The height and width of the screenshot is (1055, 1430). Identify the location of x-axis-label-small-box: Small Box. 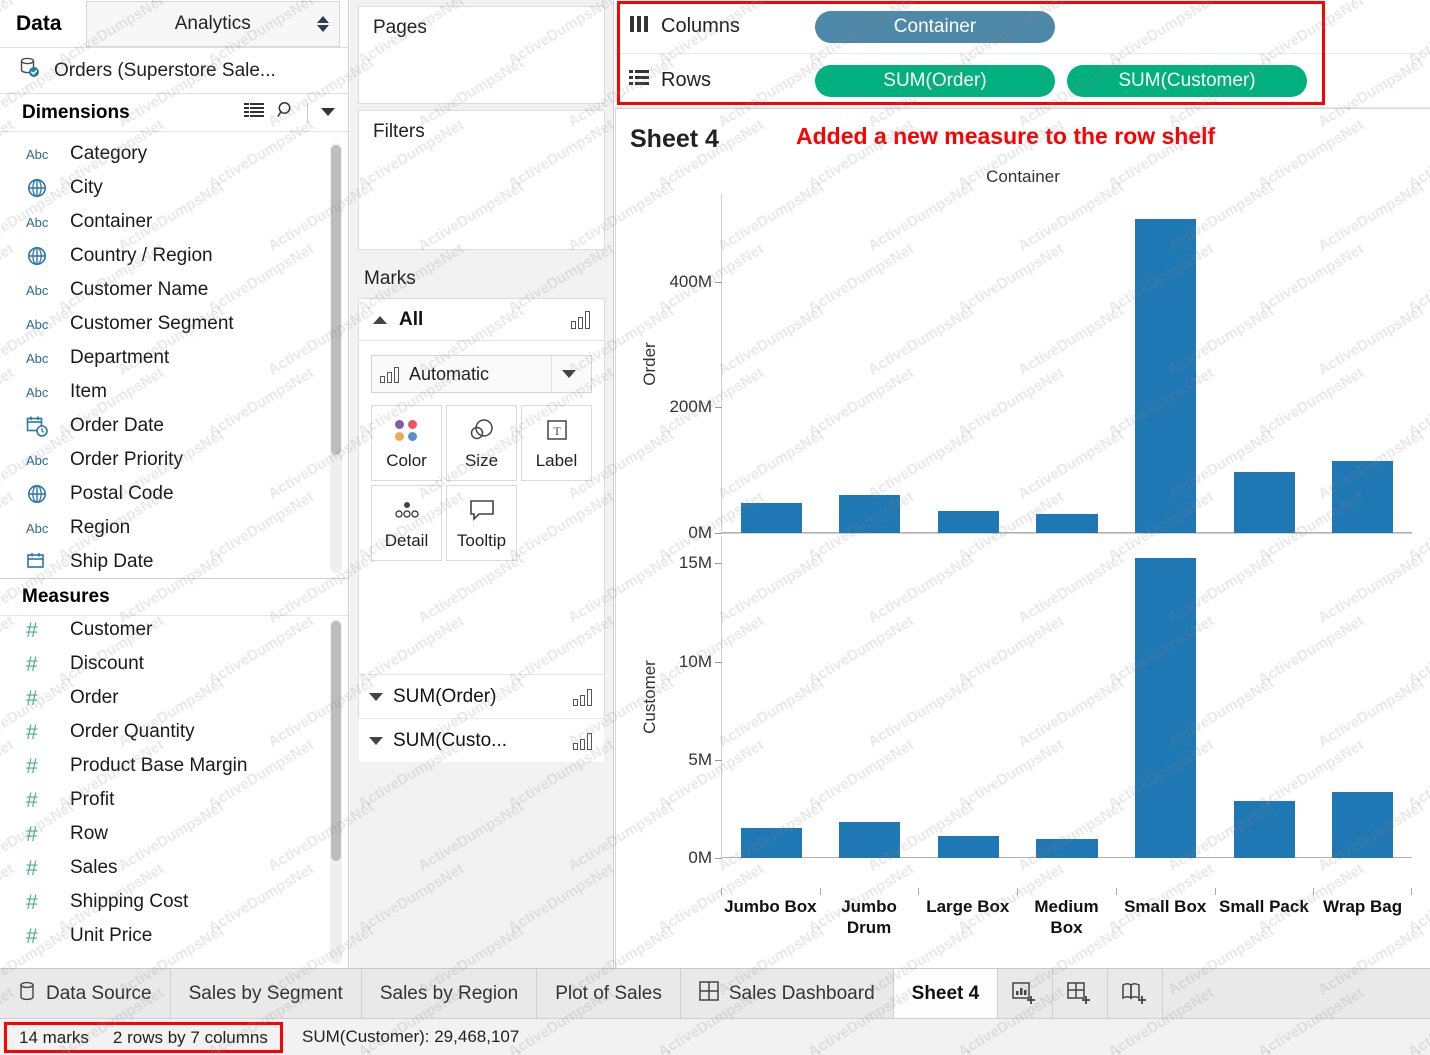
(1165, 906).